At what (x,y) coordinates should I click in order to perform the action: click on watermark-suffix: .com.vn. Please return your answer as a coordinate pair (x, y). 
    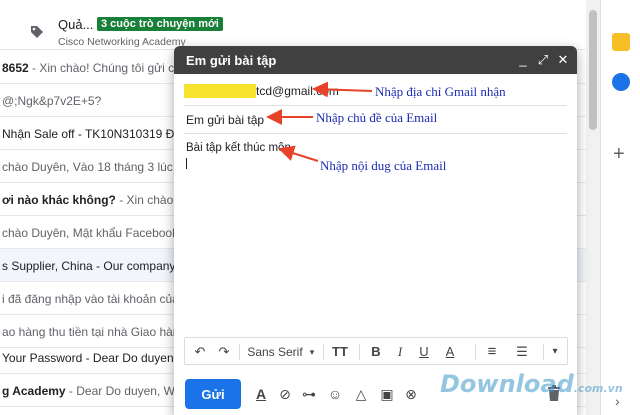
    Looking at the image, I should click on (598, 388).